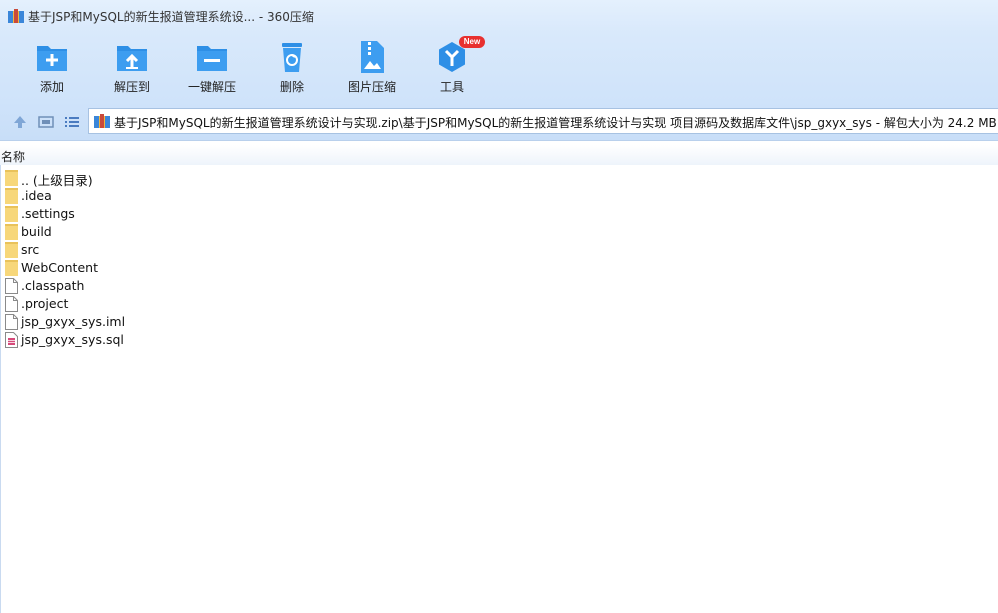 This screenshot has width=998, height=613. I want to click on column-header-name: 名称, so click(13, 156).